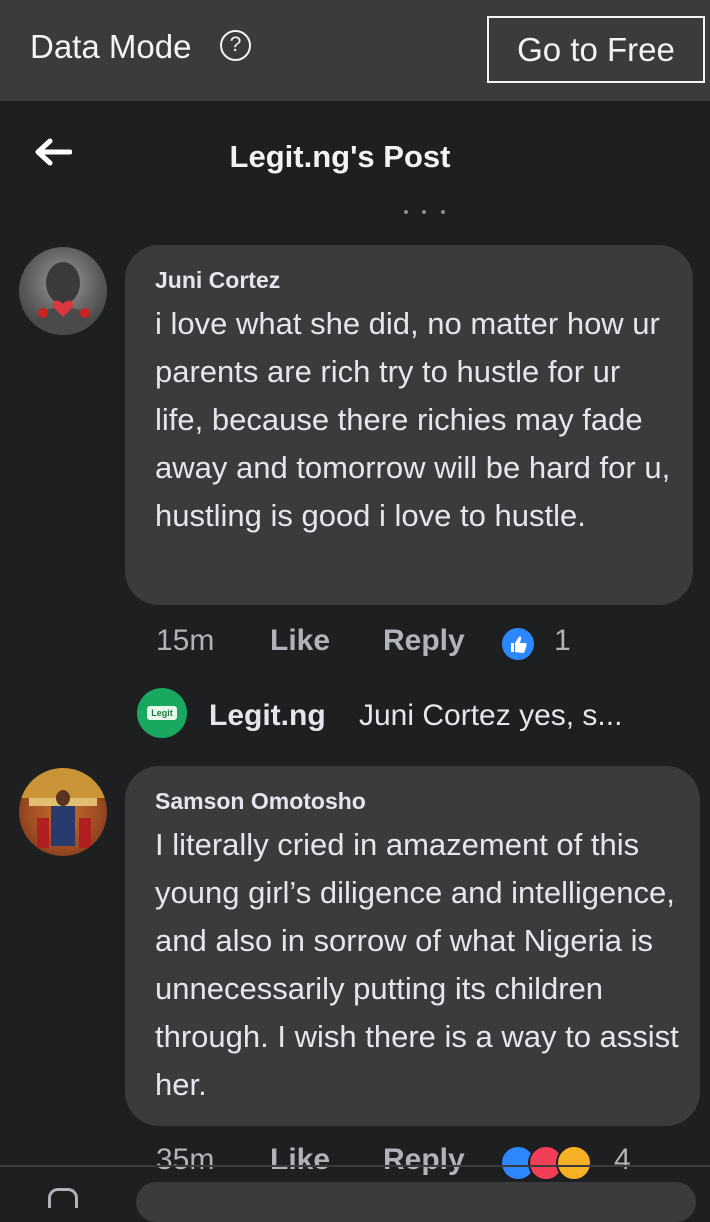 The height and width of the screenshot is (1222, 710). Describe the element at coordinates (355, 50) in the screenshot. I see `data-mode-bar: Data Mode ? Go to Free` at that location.